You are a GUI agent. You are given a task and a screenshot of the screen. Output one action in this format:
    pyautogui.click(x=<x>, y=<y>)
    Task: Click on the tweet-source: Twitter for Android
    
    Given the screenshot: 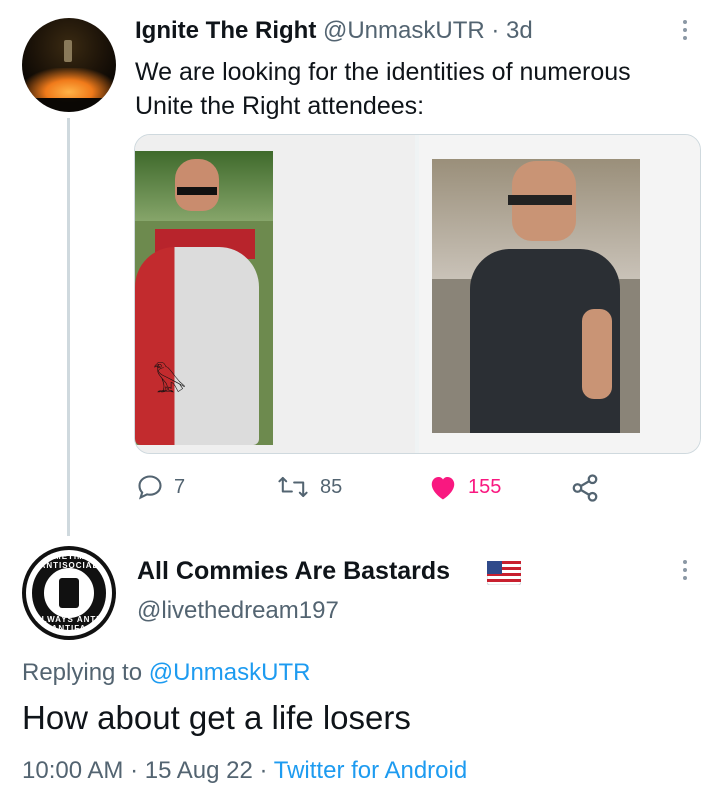 What is the action you would take?
    pyautogui.click(x=370, y=770)
    